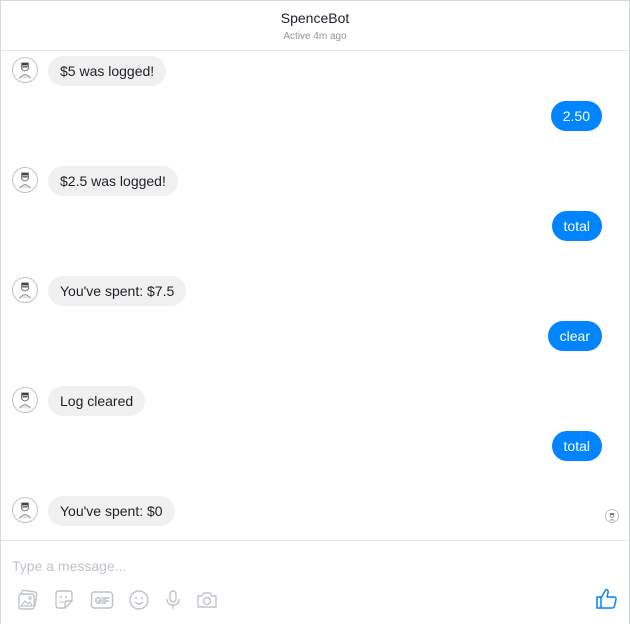 Image resolution: width=630 pixels, height=624 pixels. I want to click on message-bubble-outgoing: 2.50, so click(576, 116).